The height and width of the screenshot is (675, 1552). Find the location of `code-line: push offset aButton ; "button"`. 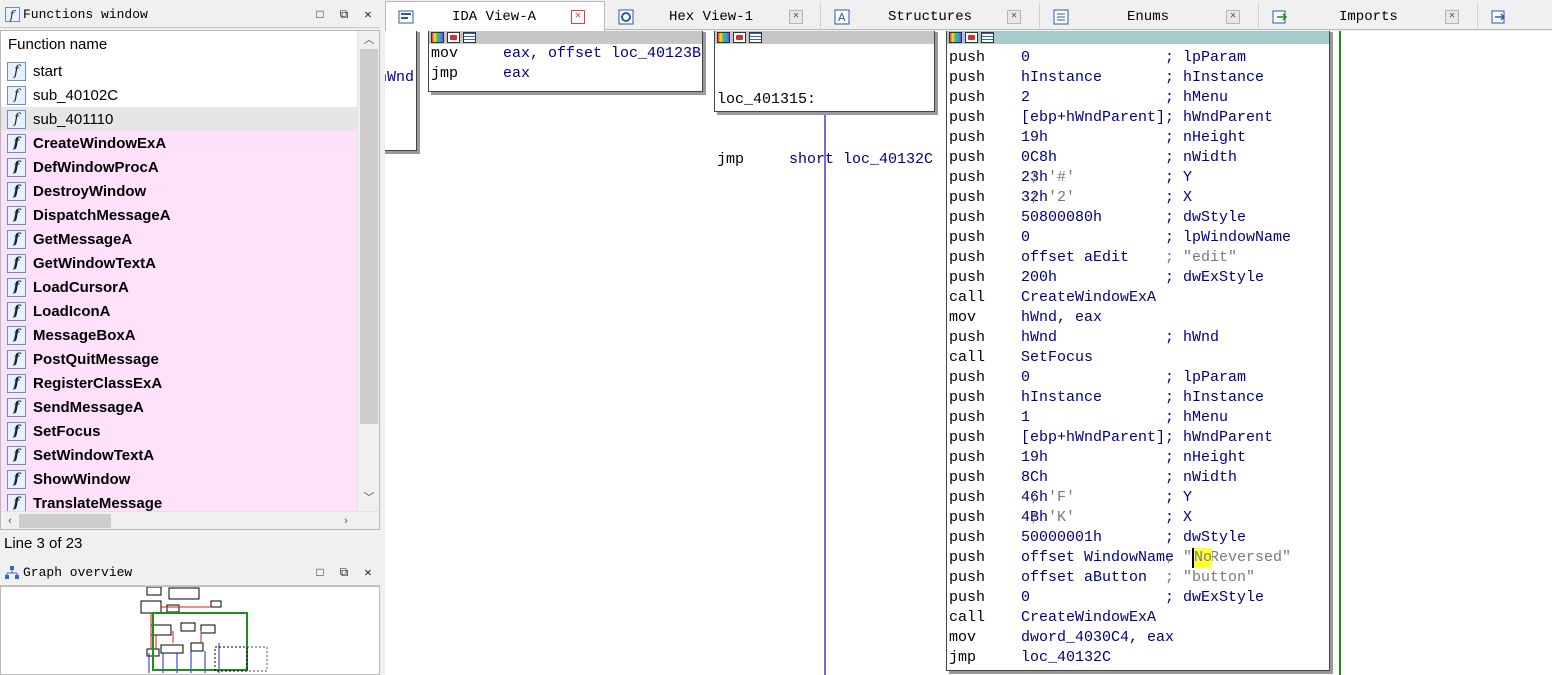

code-line: push offset aButton ; "button" is located at coordinates (1139, 578).